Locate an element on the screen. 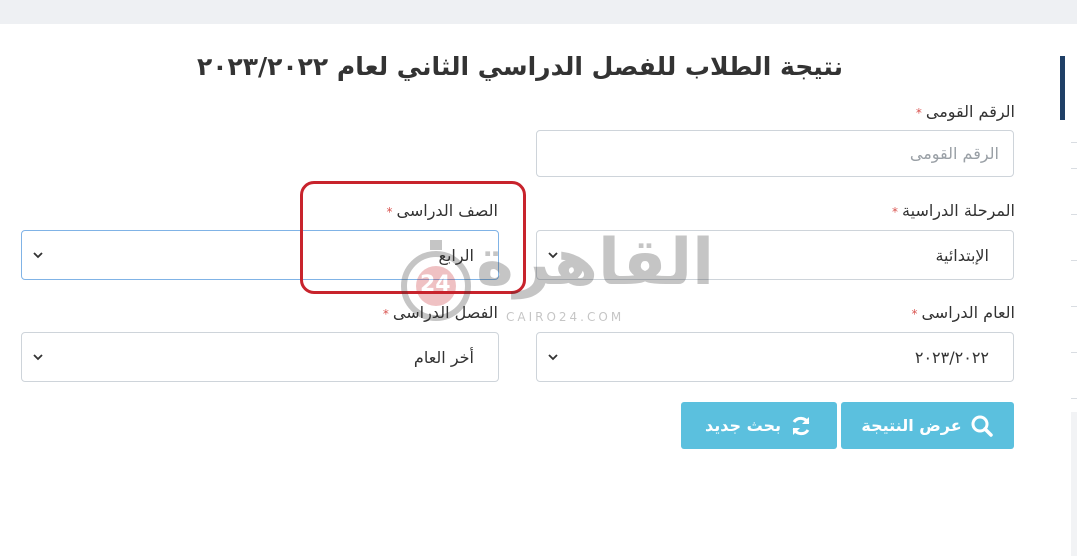  term-label: الفصل الدراسى* is located at coordinates (389, 312).